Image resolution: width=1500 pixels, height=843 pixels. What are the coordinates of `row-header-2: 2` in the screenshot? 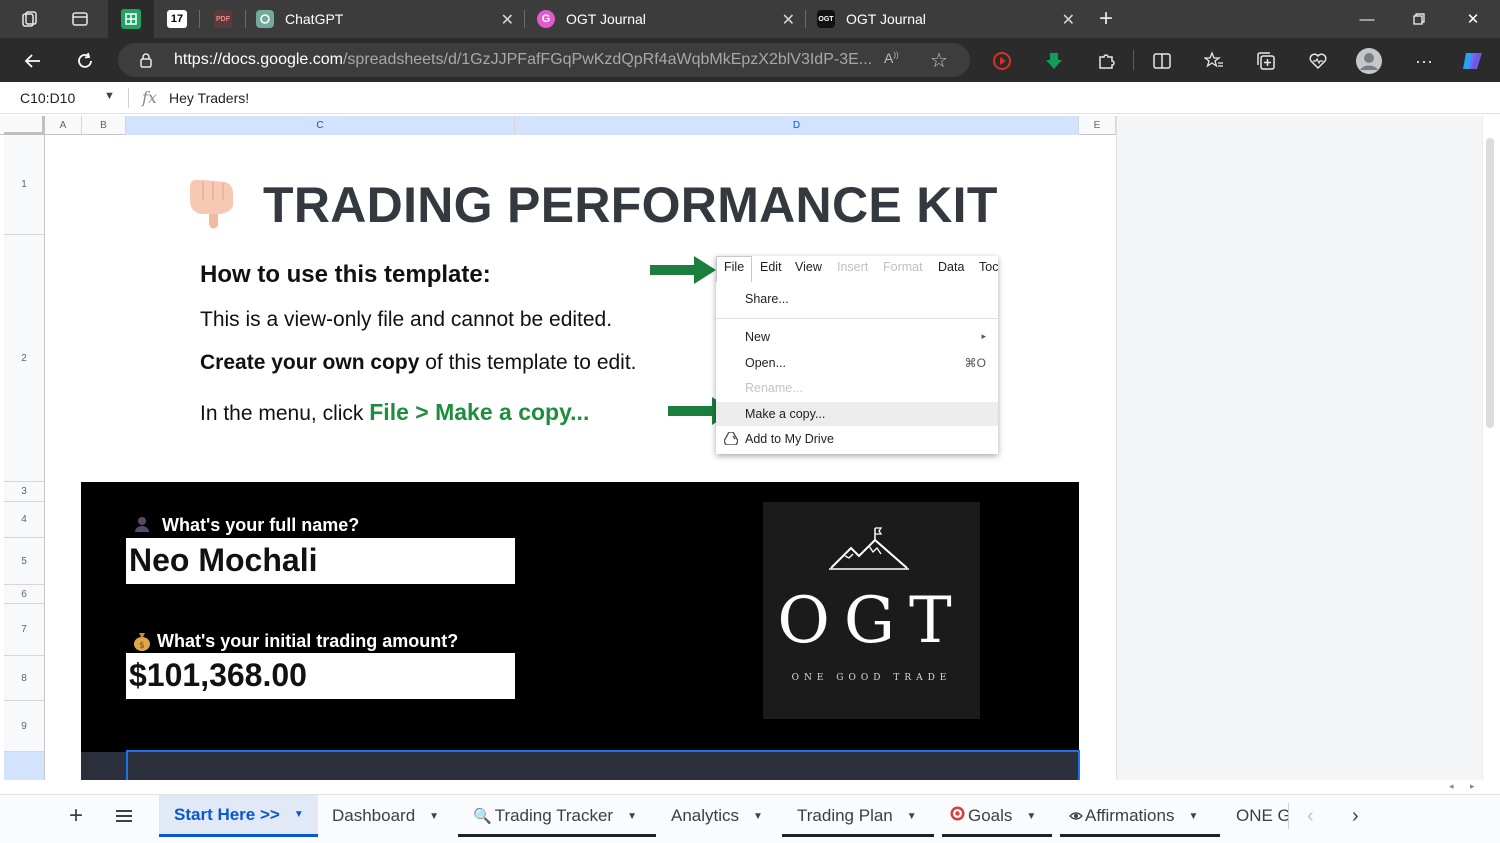 It's located at (24, 358).